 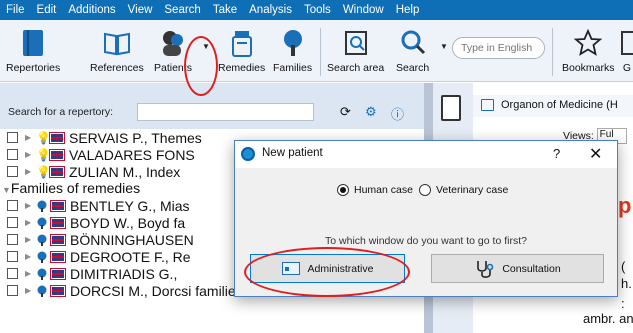 I want to click on open-book-icon, so click(x=117, y=41).